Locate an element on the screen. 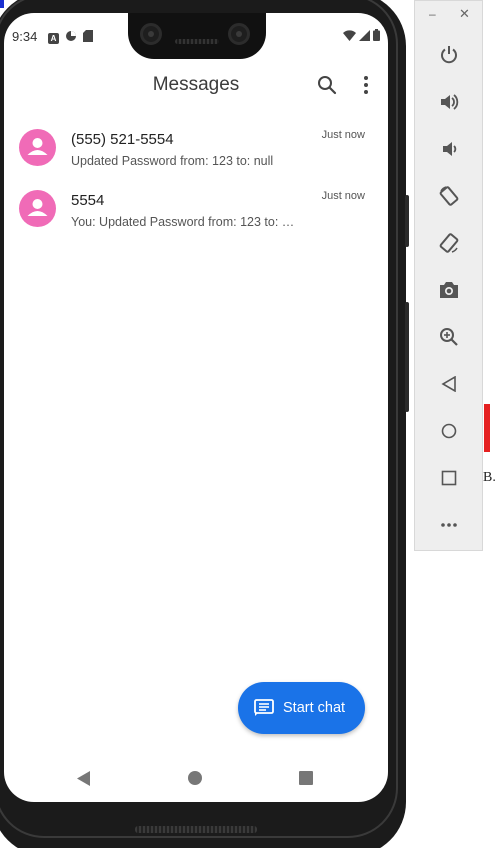 Image resolution: width=496 pixels, height=848 pixels. toolbar-home-button is located at coordinates (449, 431).